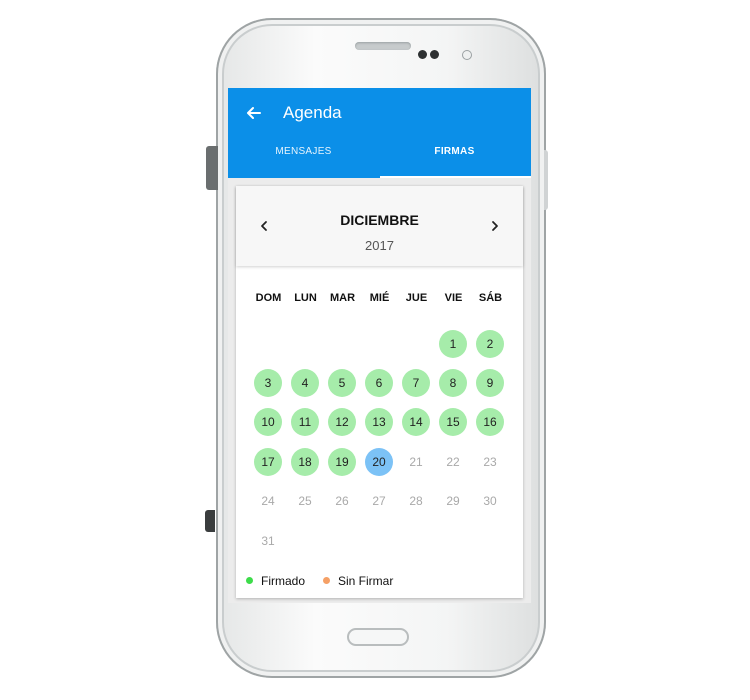 This screenshot has width=750, height=700. Describe the element at coordinates (416, 501) in the screenshot. I see `day-cell: 28` at that location.